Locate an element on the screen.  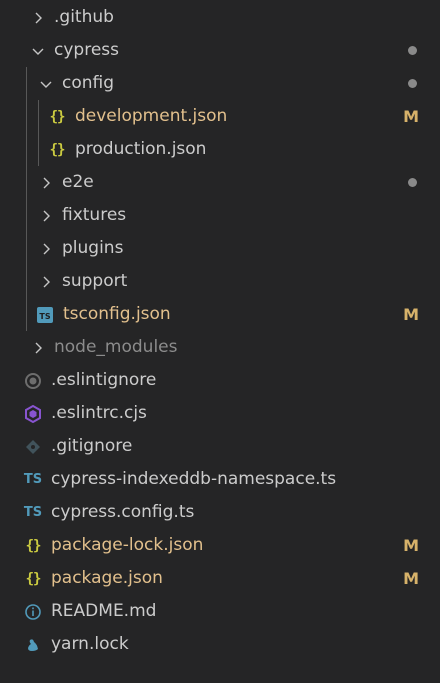
folder-item-e2e: e2e is located at coordinates (220, 182).